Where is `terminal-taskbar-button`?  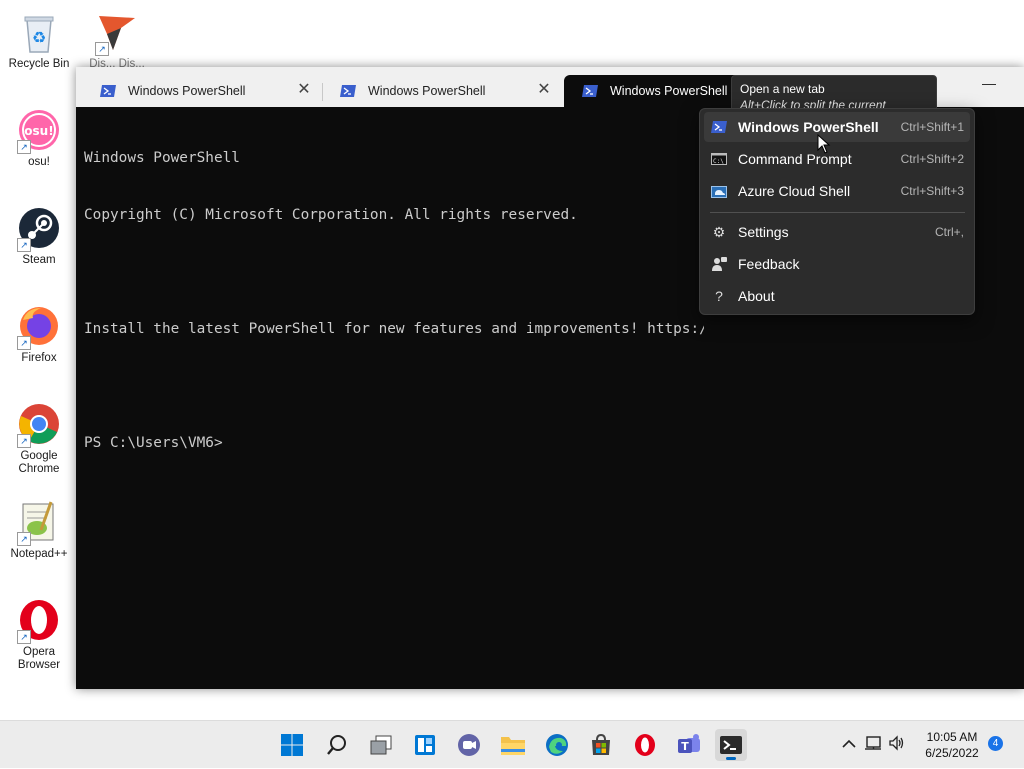
terminal-taskbar-button is located at coordinates (731, 745).